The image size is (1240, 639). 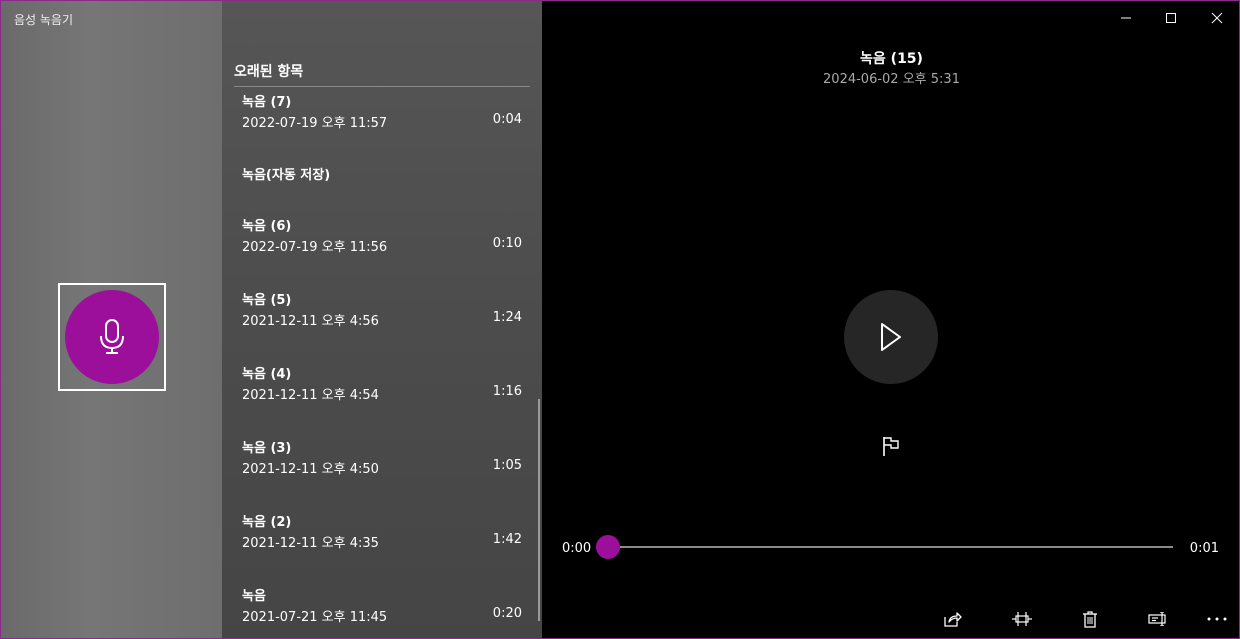 I want to click on record-button, so click(x=112, y=337).